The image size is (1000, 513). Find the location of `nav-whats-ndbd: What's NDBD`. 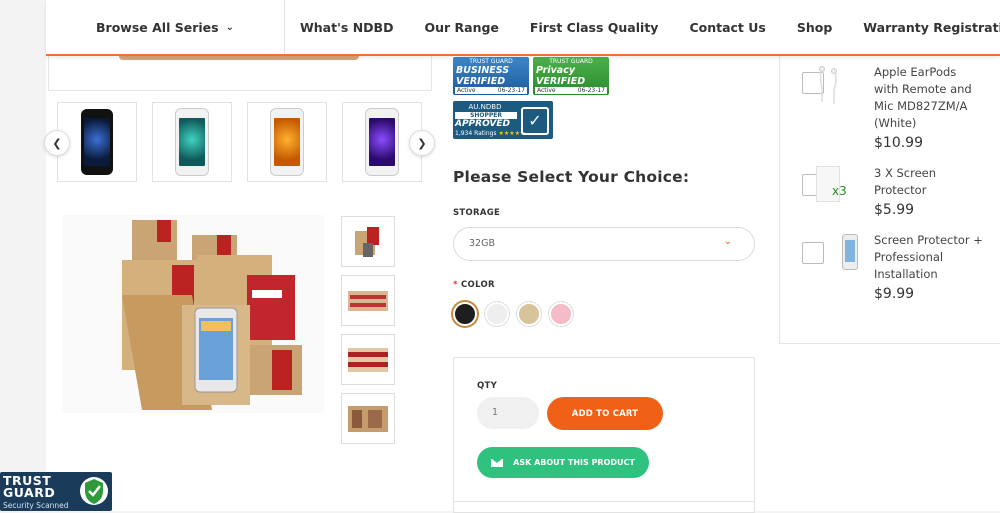

nav-whats-ndbd: What's NDBD is located at coordinates (346, 27).